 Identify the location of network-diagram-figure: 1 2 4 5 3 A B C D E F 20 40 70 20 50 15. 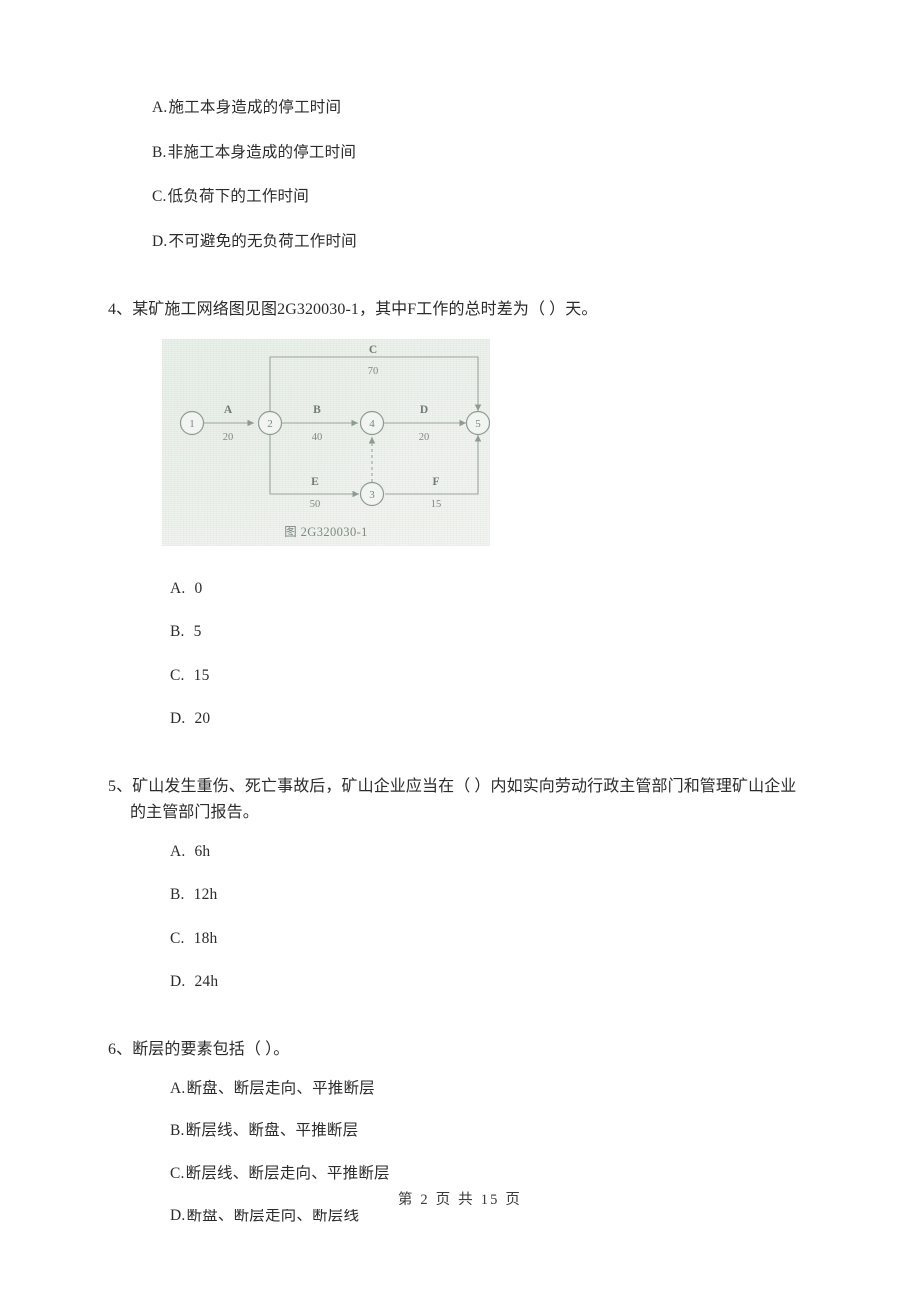
(326, 442).